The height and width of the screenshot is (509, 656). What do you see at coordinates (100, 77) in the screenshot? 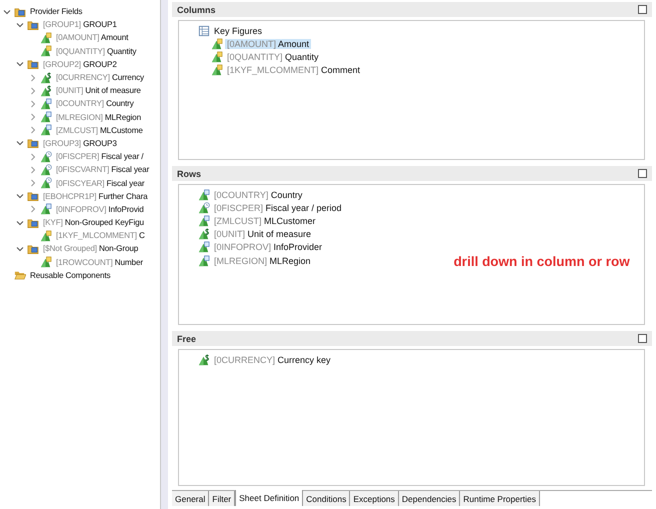
I see `tree-item: [0CURRENCY] Currency` at bounding box center [100, 77].